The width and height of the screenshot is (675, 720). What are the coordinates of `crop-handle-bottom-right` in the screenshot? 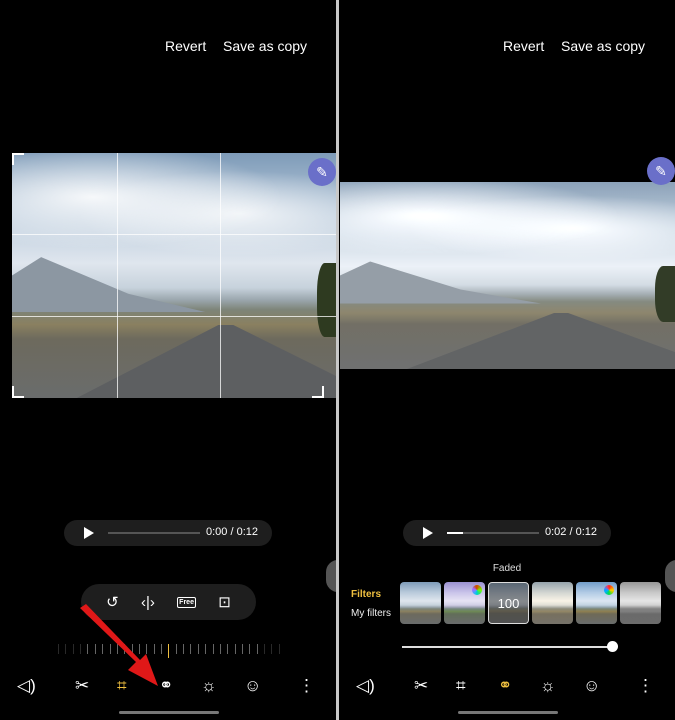 It's located at (318, 392).